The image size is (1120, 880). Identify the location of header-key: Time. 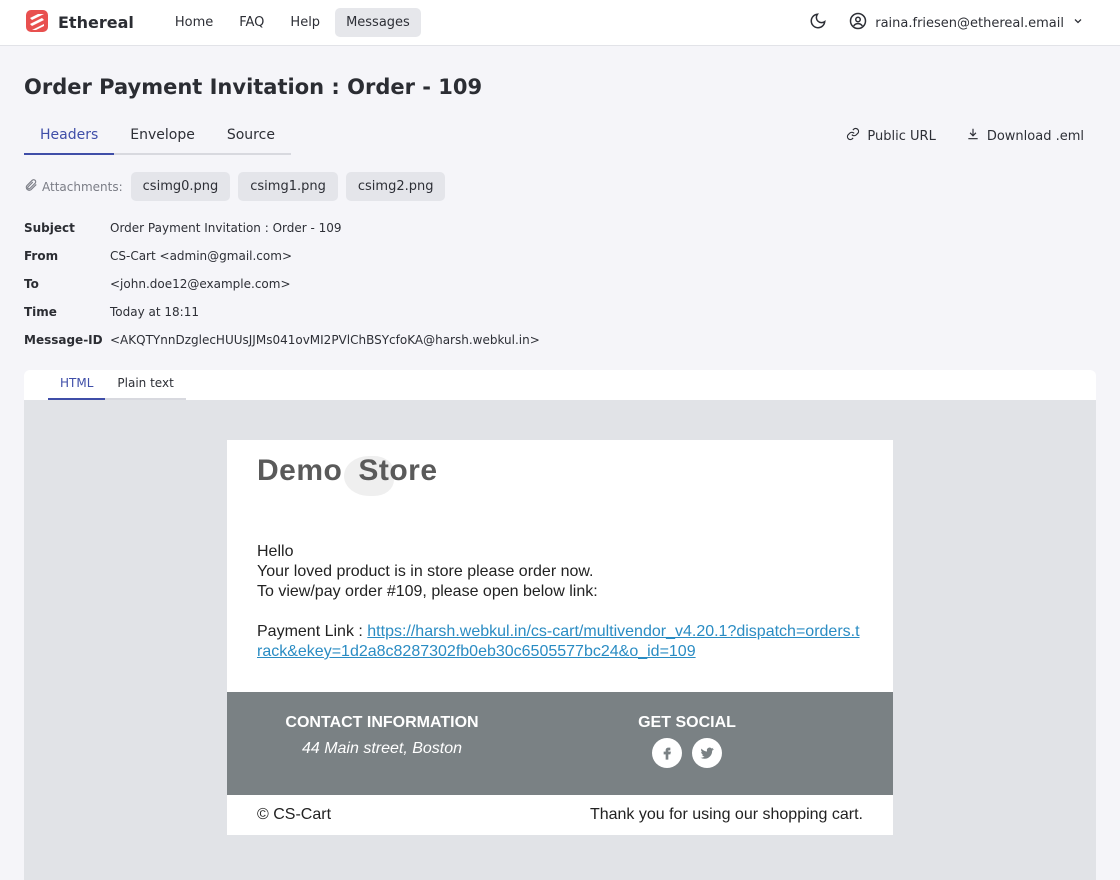
(40, 312).